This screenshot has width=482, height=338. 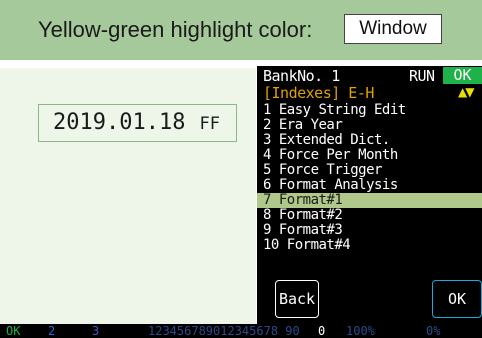 I want to click on category-title: [Indexes] E-H, so click(x=318, y=93).